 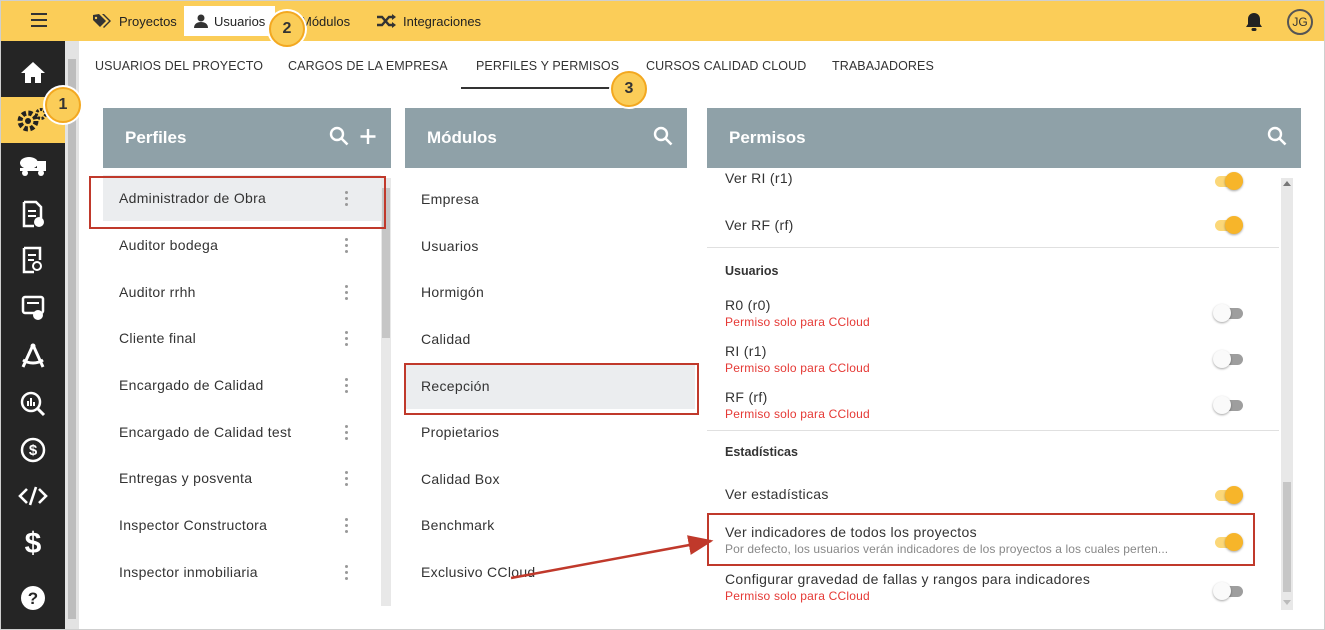 I want to click on permission-ri: RI (r1) Permiso solo para CCloud, so click(x=797, y=359).